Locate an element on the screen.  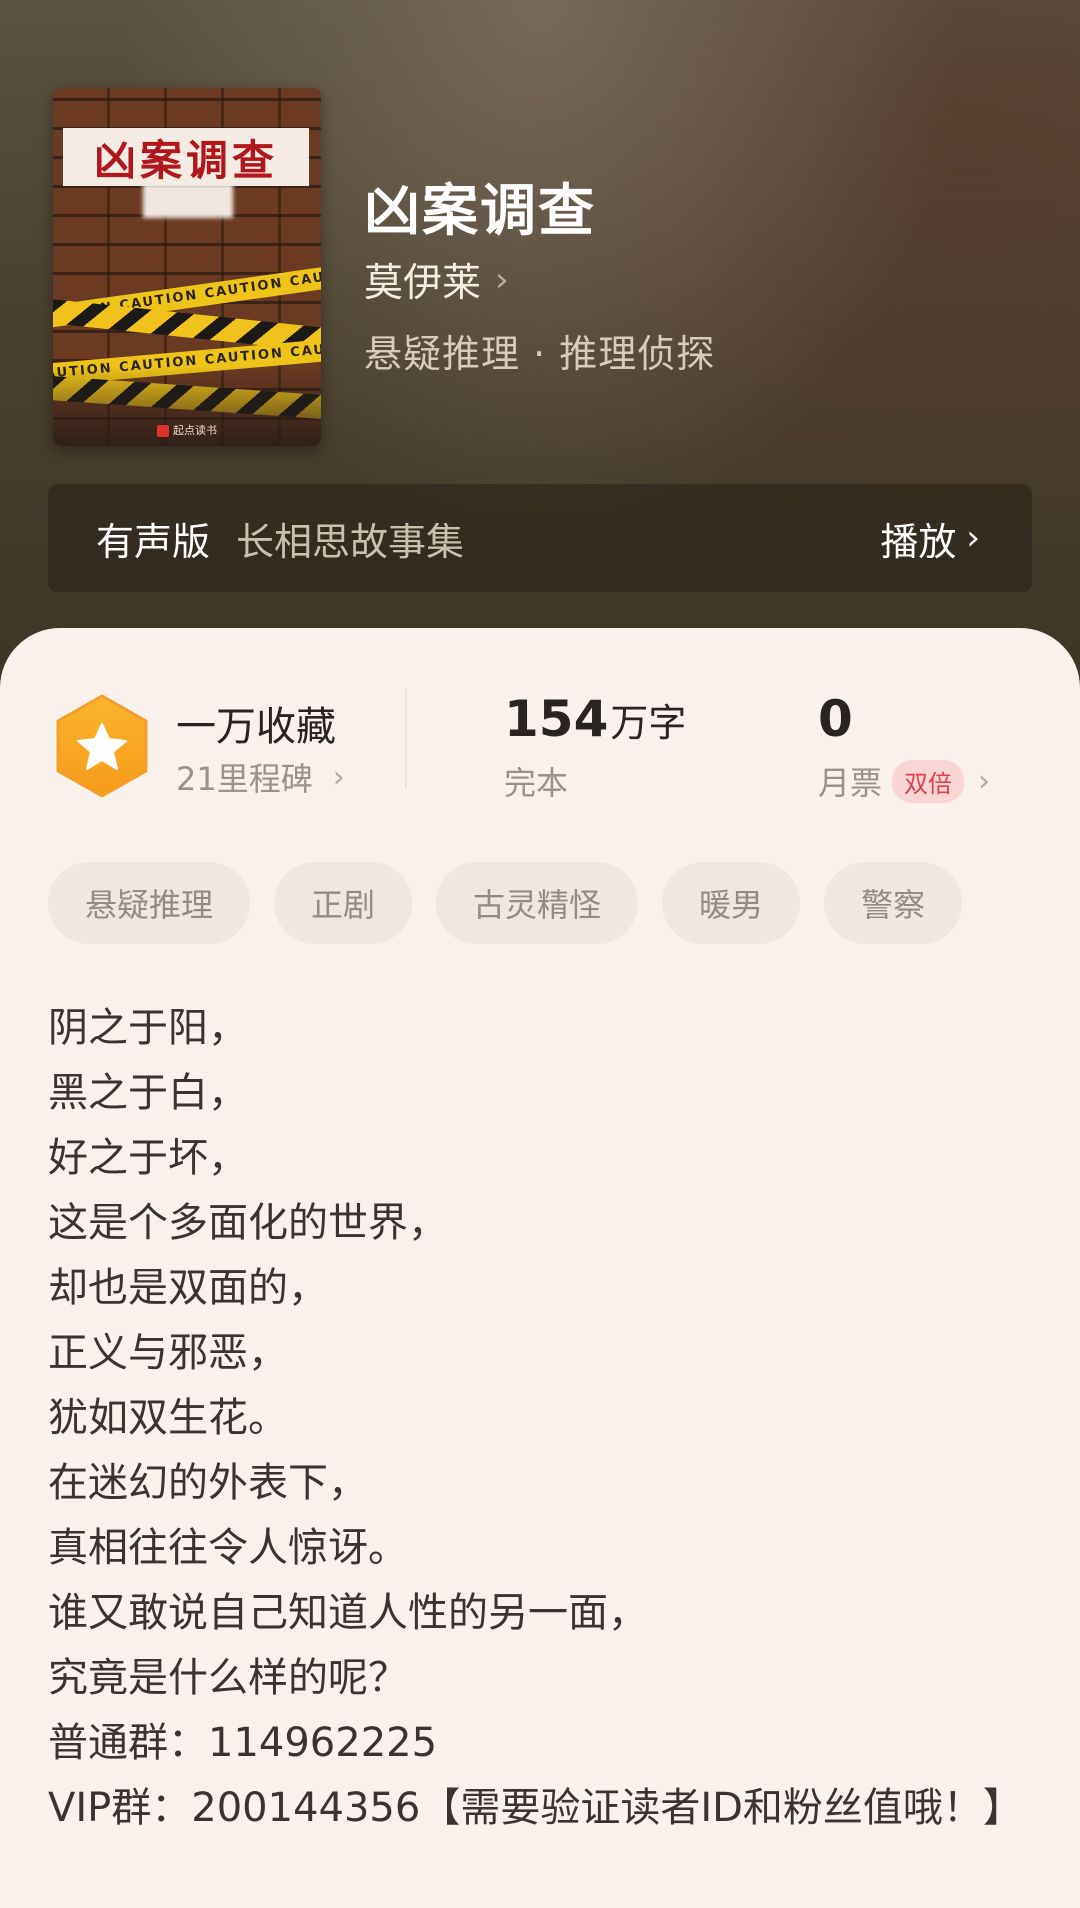
author-link: 莫伊莱 › is located at coordinates (436, 280).